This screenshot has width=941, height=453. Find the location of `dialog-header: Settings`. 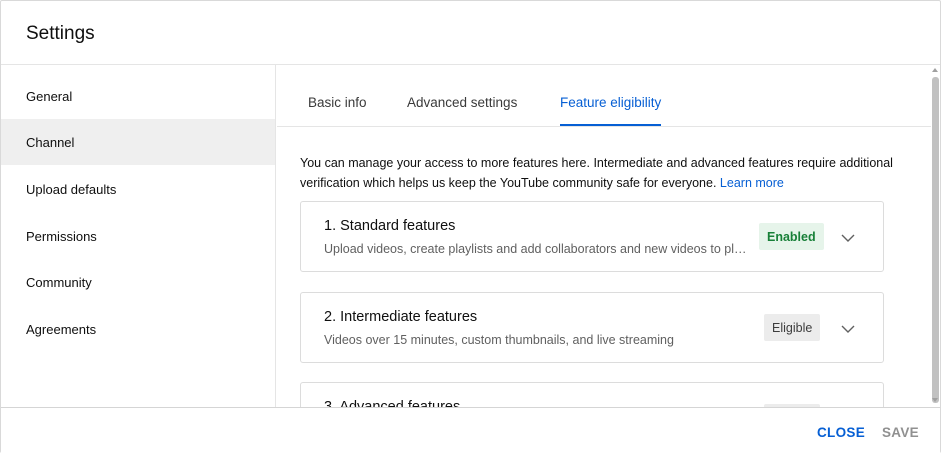

dialog-header: Settings is located at coordinates (470, 33).